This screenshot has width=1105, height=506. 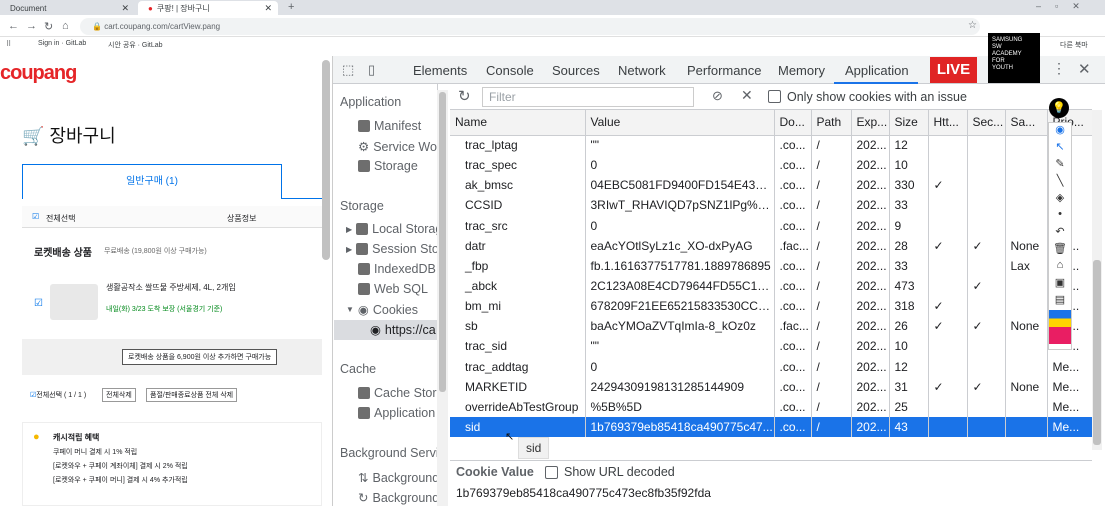 I want to click on browser-tab-coupang: ● 쿠팡! | 장바구니 ✕, so click(x=208, y=8).